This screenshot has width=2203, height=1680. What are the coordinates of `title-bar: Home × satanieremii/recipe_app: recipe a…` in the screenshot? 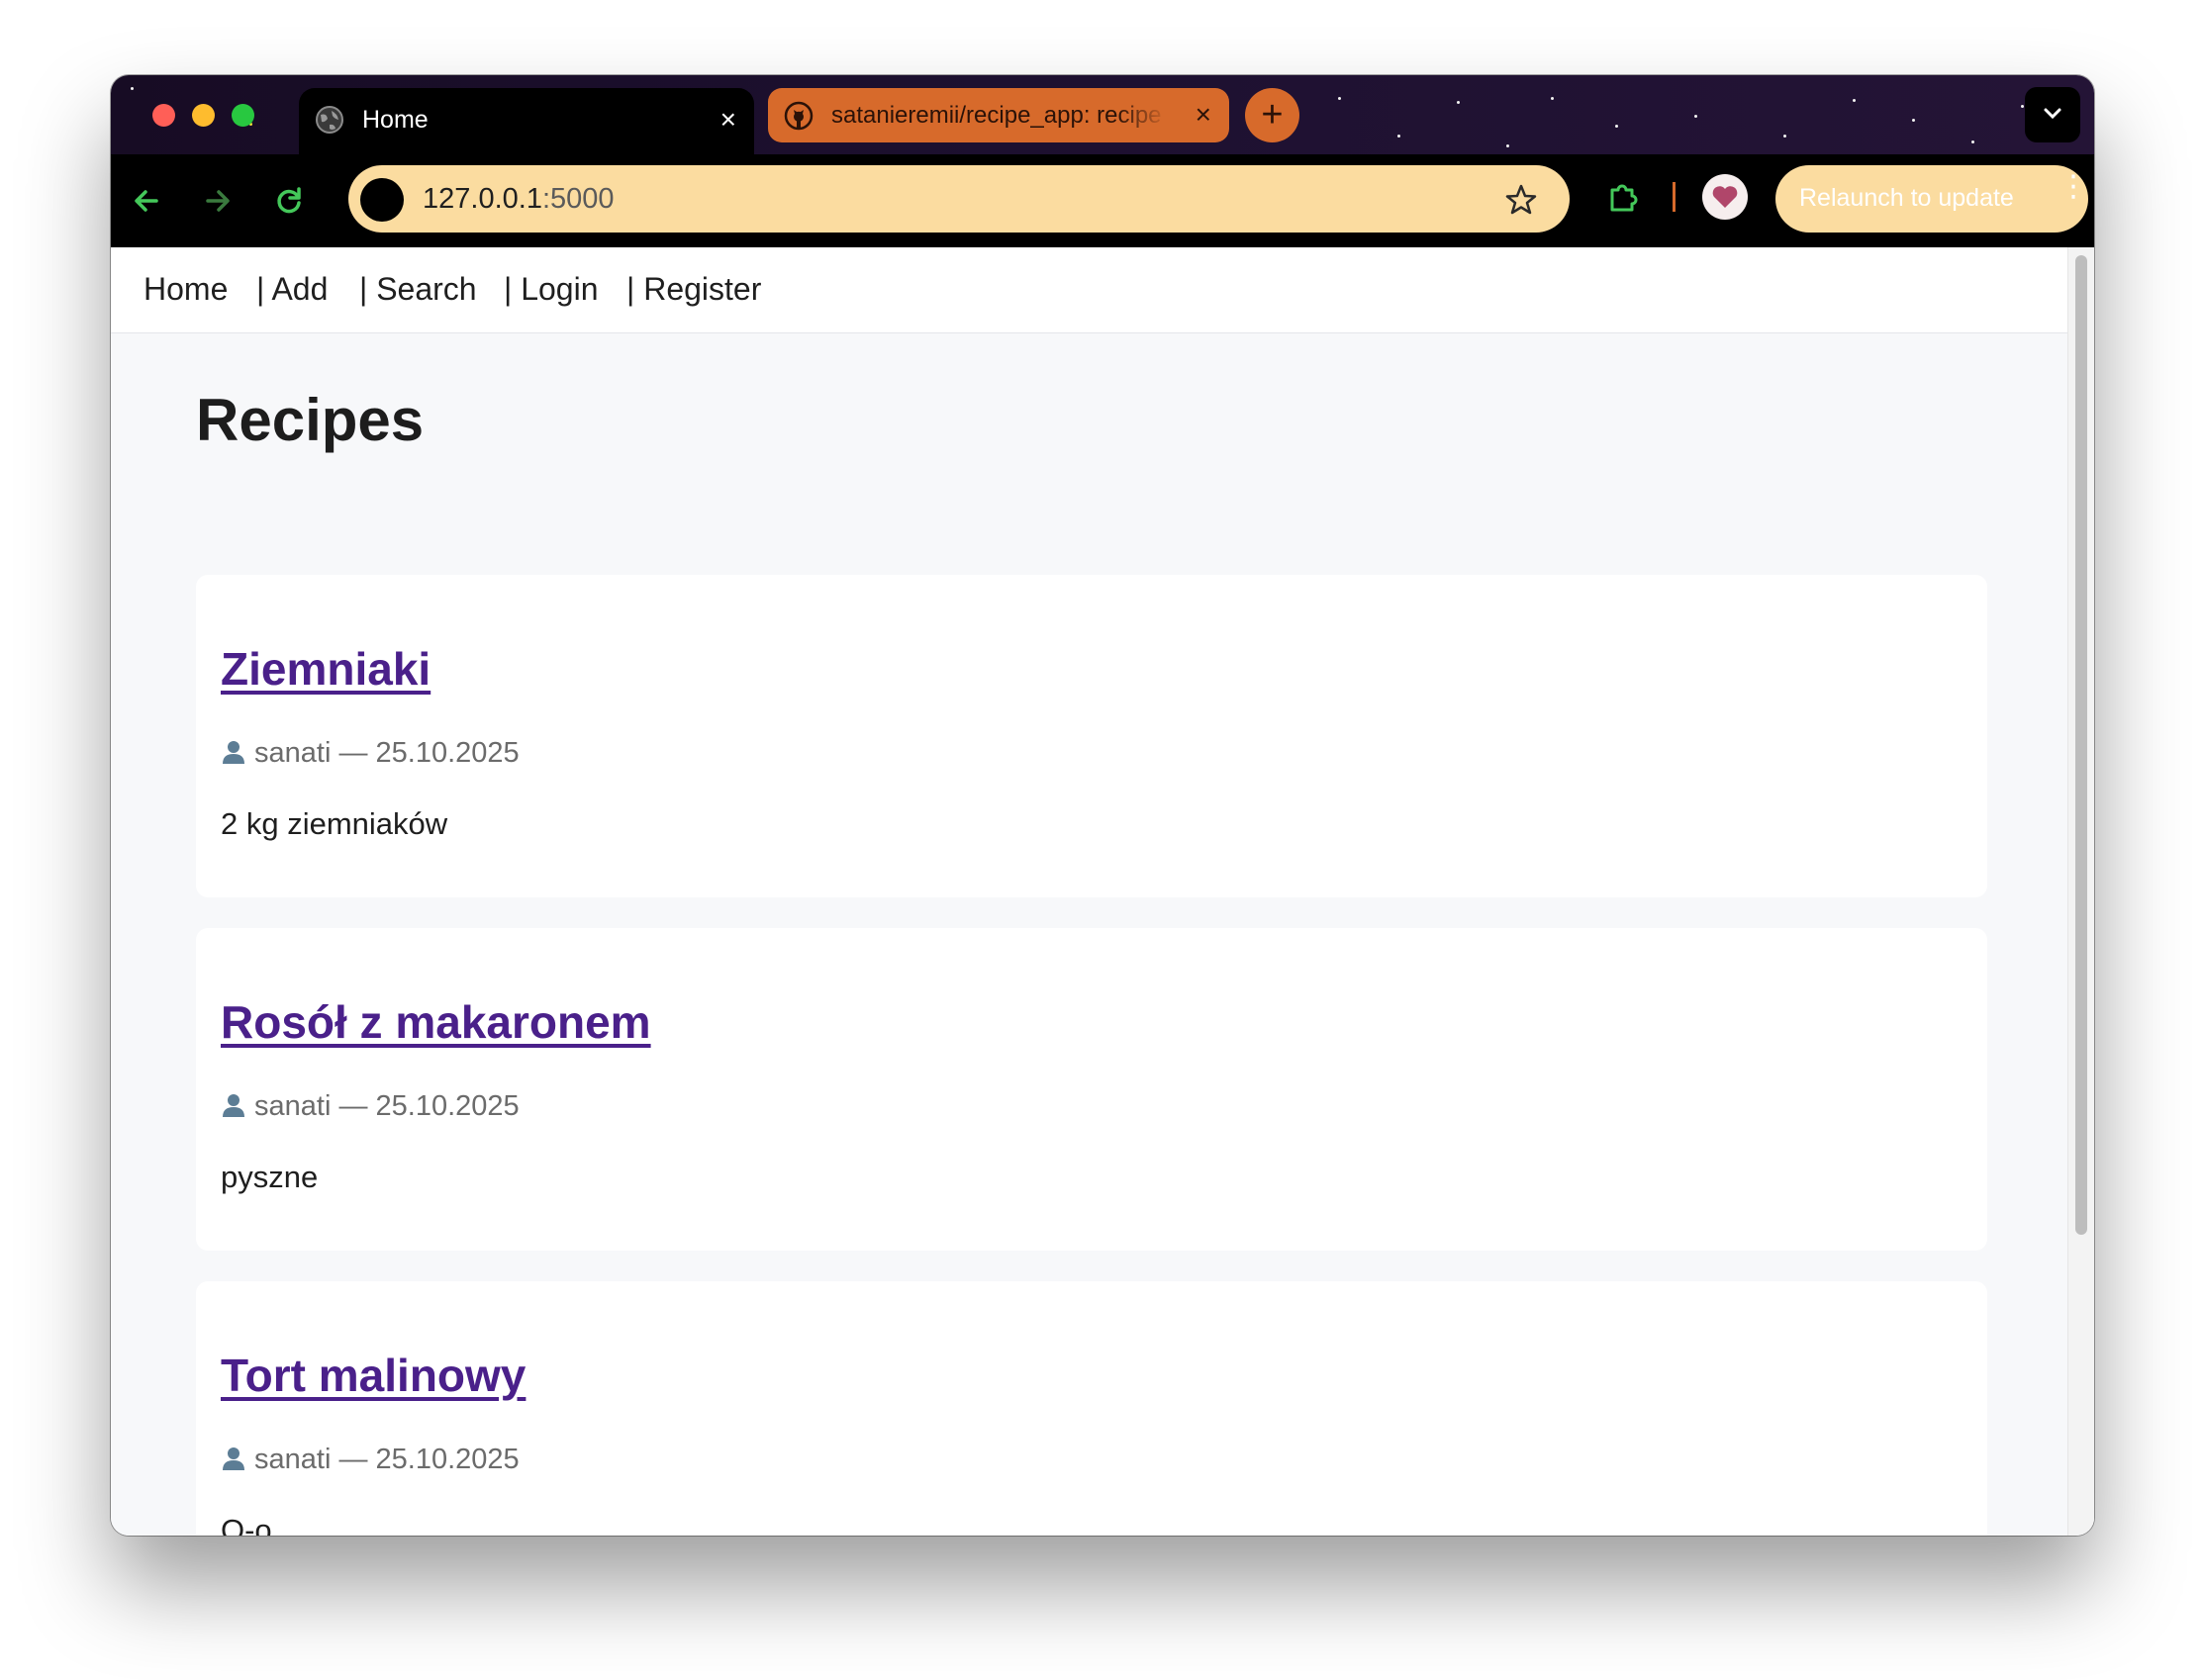 It's located at (1102, 114).